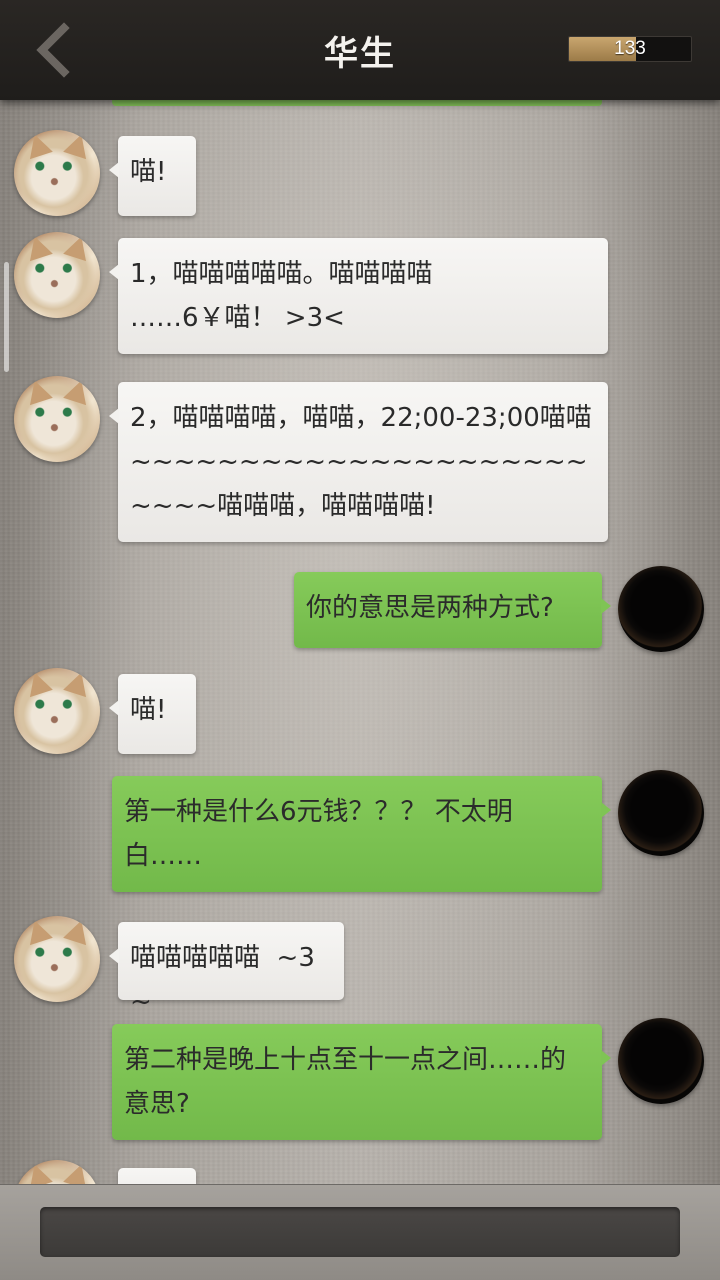 The height and width of the screenshot is (1280, 720). What do you see at coordinates (360, 50) in the screenshot?
I see `header-bar: 华生 133` at bounding box center [360, 50].